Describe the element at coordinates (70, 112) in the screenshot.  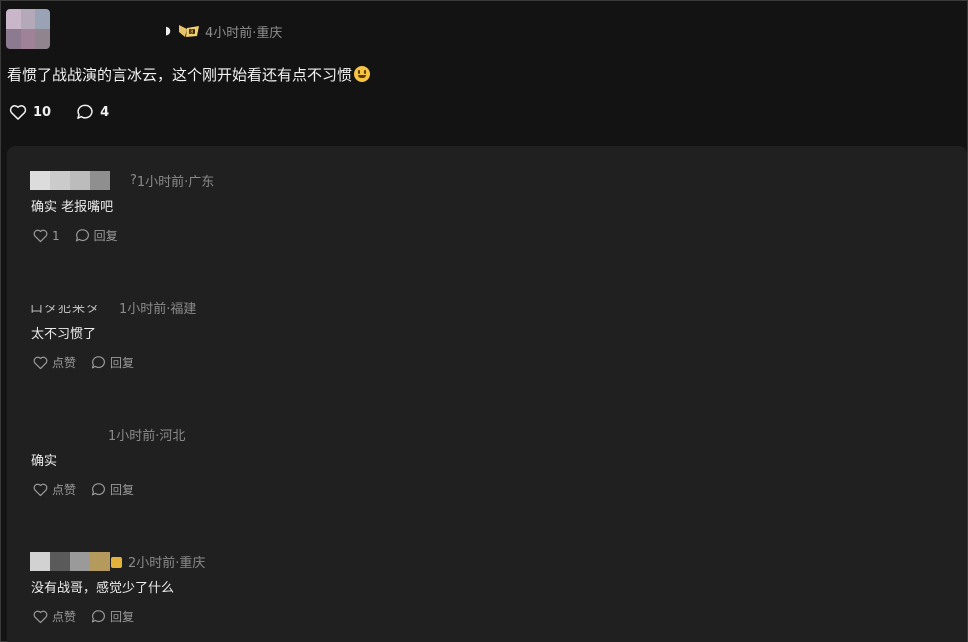
I see `post-actions: 10 4` at that location.